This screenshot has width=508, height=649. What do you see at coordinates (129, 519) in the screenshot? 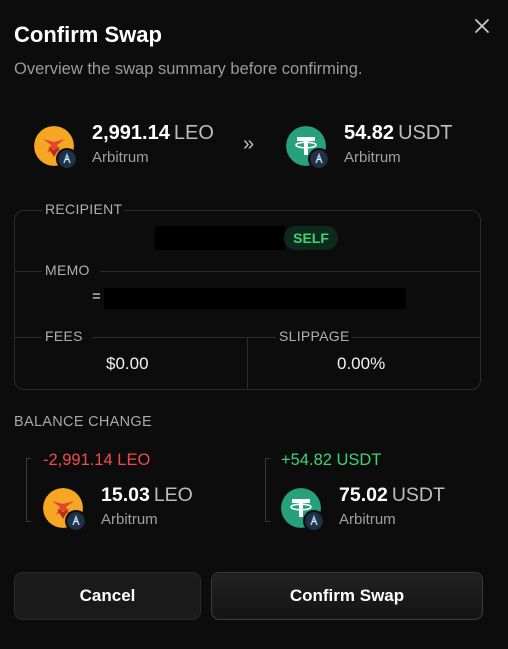
I see `from-balance-network: Arbitrum` at bounding box center [129, 519].